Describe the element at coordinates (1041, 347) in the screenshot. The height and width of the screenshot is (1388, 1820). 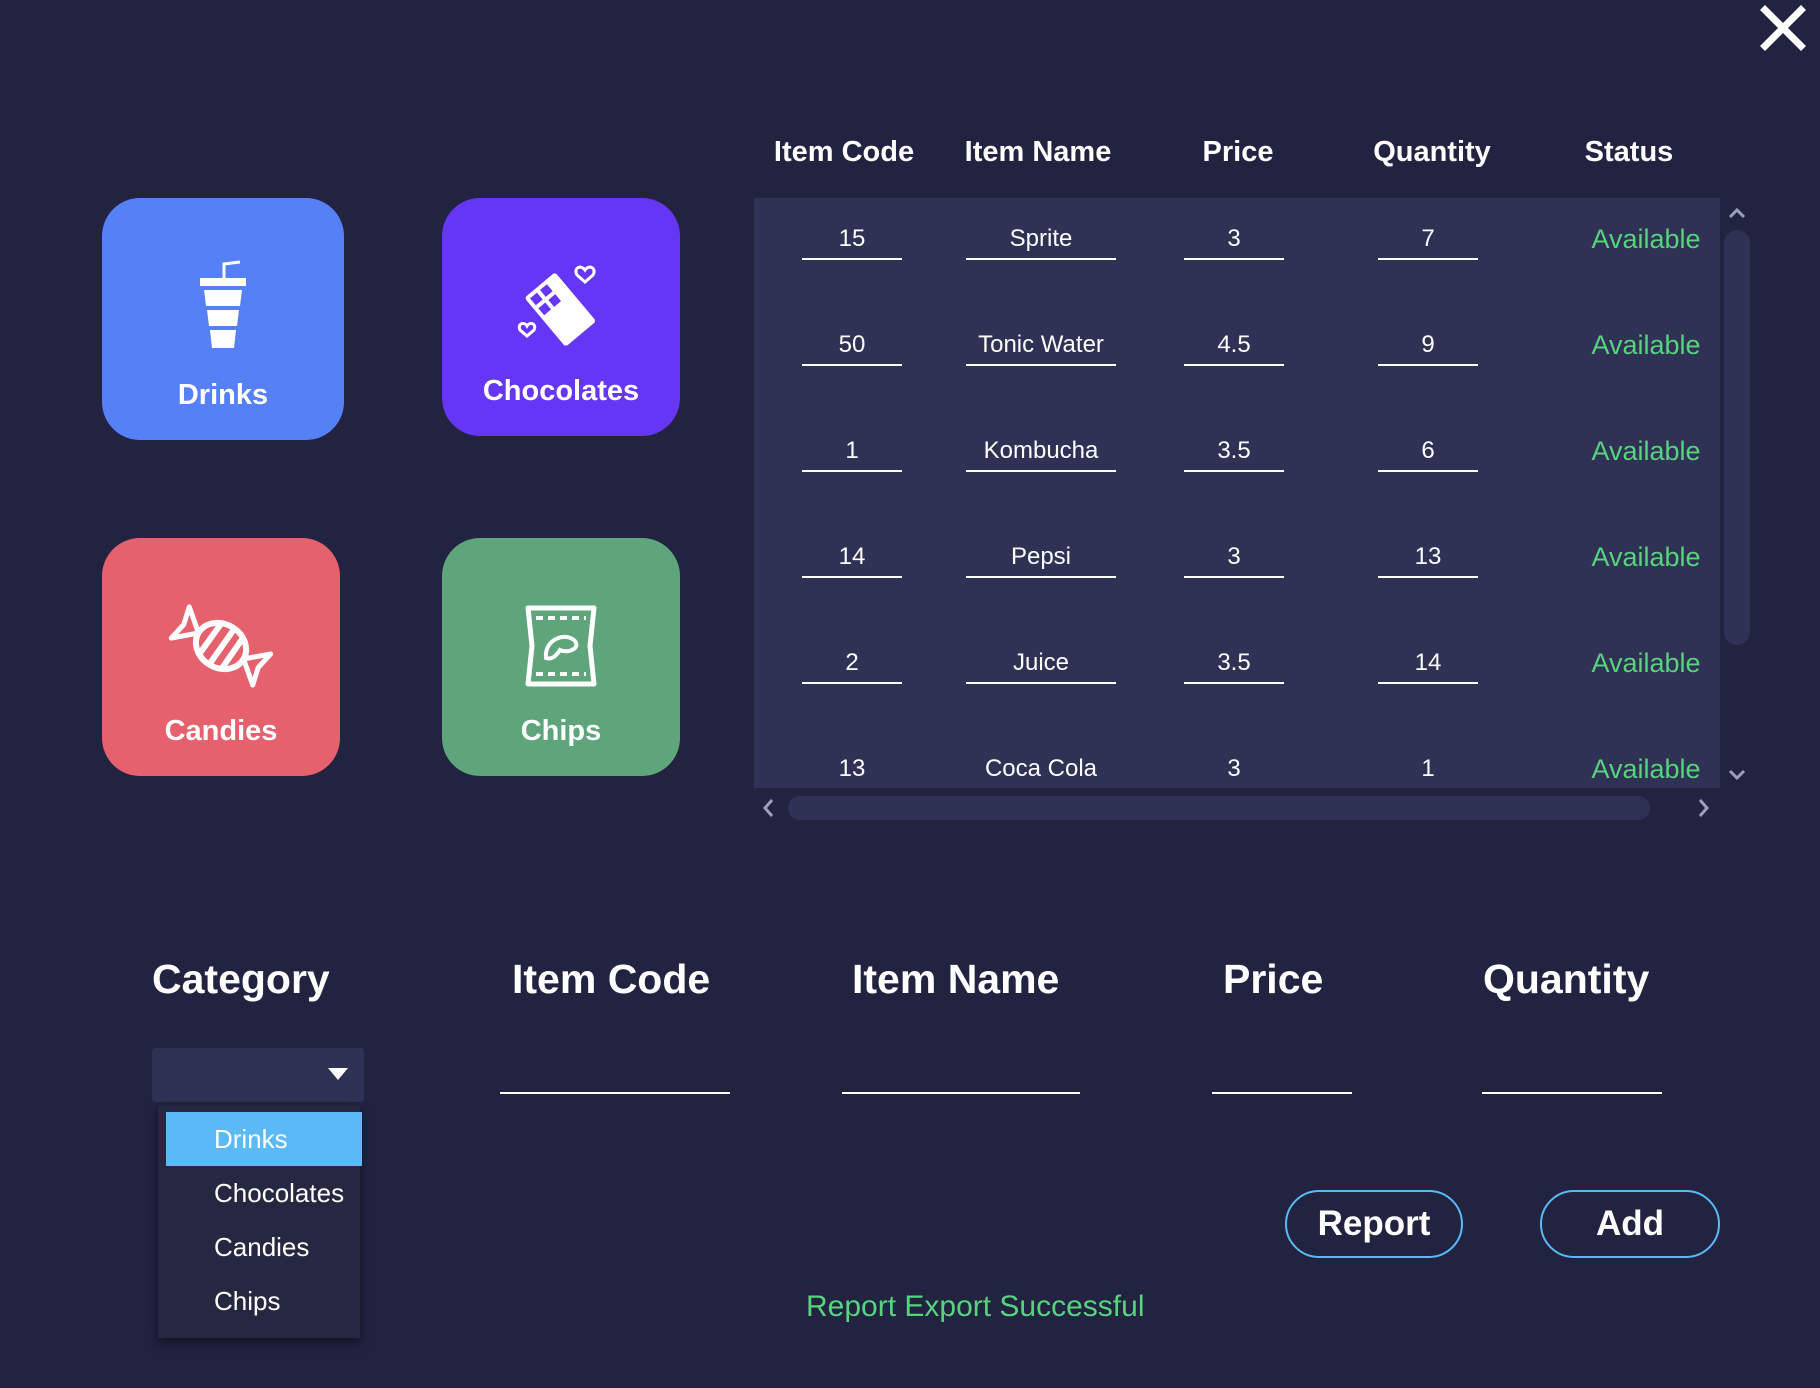
I see `cell-item-name: Tonic Water` at that location.